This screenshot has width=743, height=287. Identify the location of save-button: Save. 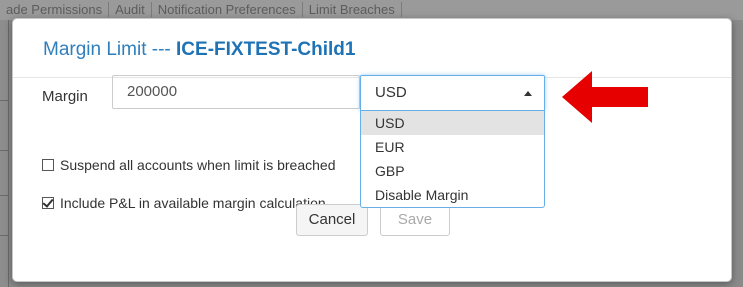
(415, 220).